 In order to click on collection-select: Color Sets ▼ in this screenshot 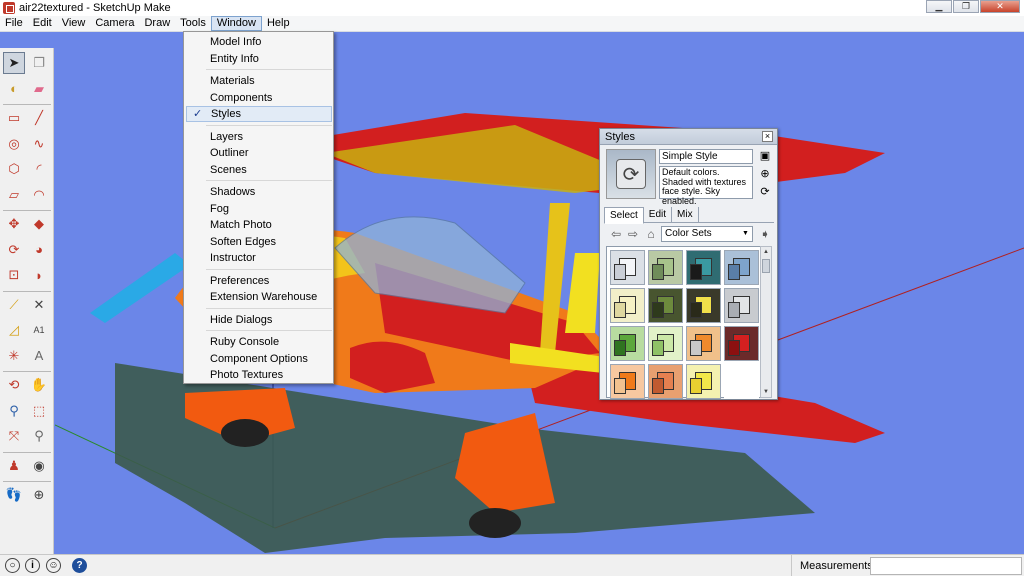, I will do `click(707, 234)`.